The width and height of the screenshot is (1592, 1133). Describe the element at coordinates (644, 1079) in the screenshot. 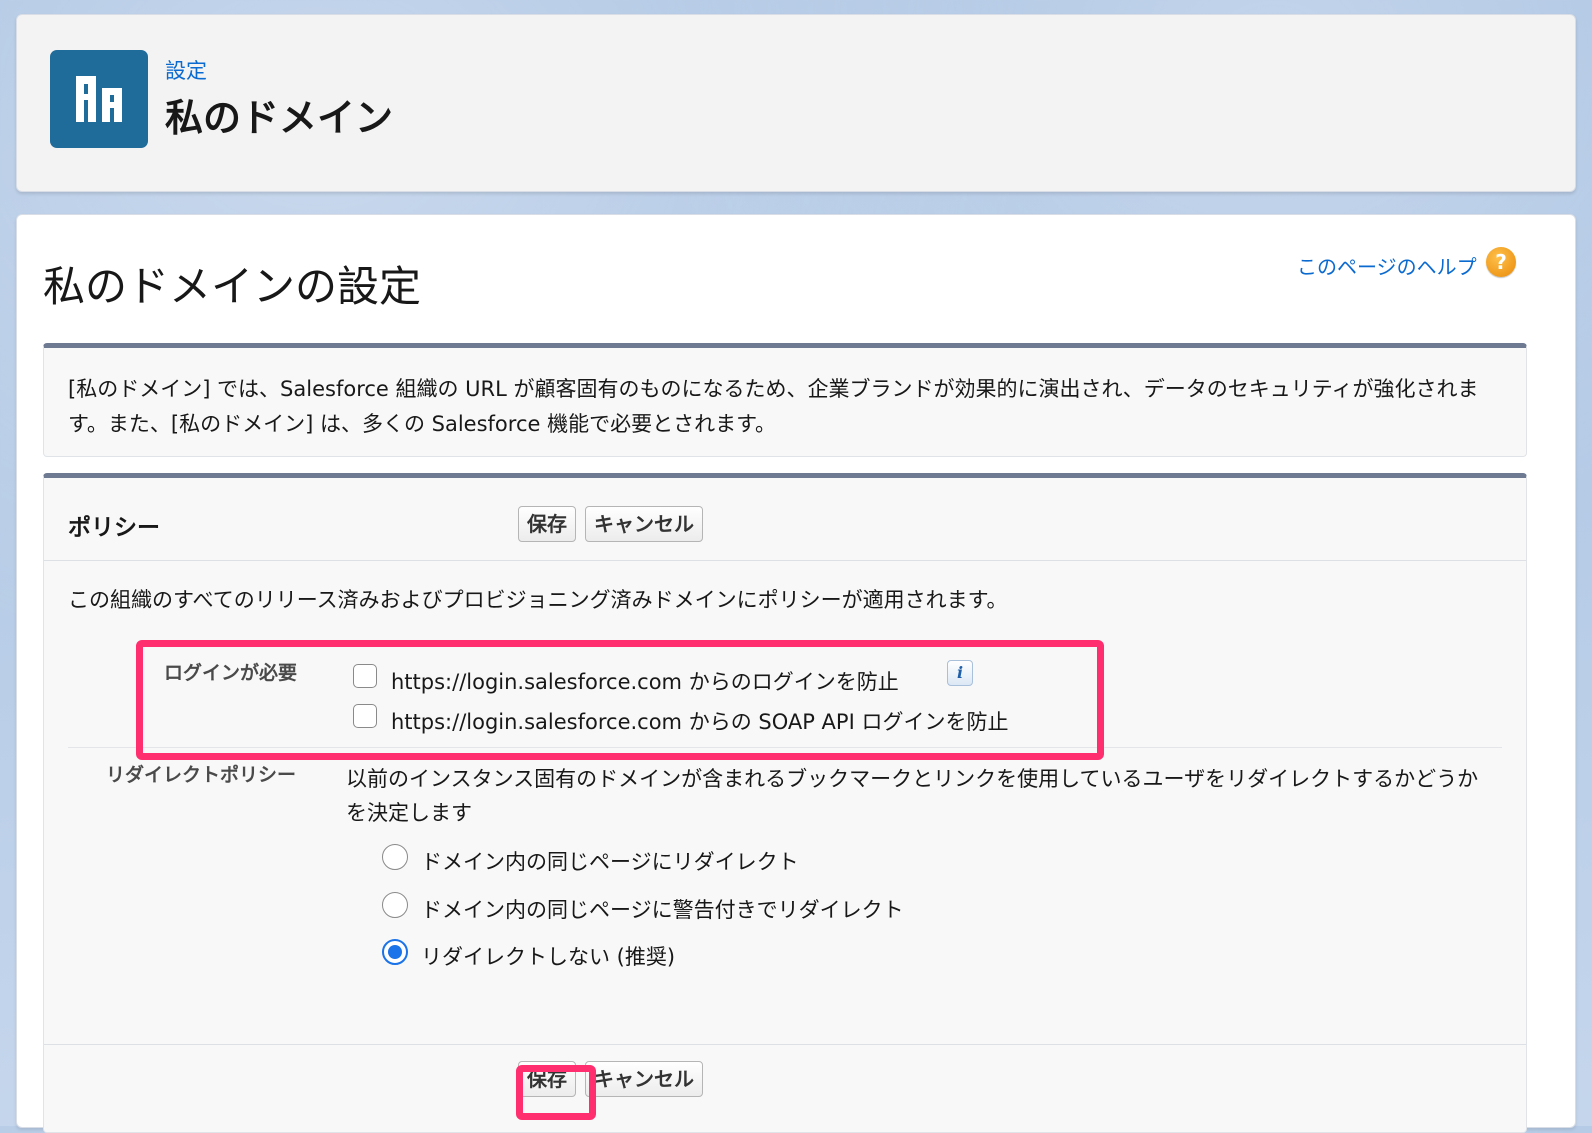

I see `cancel-button-bottom: キャンセル` at that location.